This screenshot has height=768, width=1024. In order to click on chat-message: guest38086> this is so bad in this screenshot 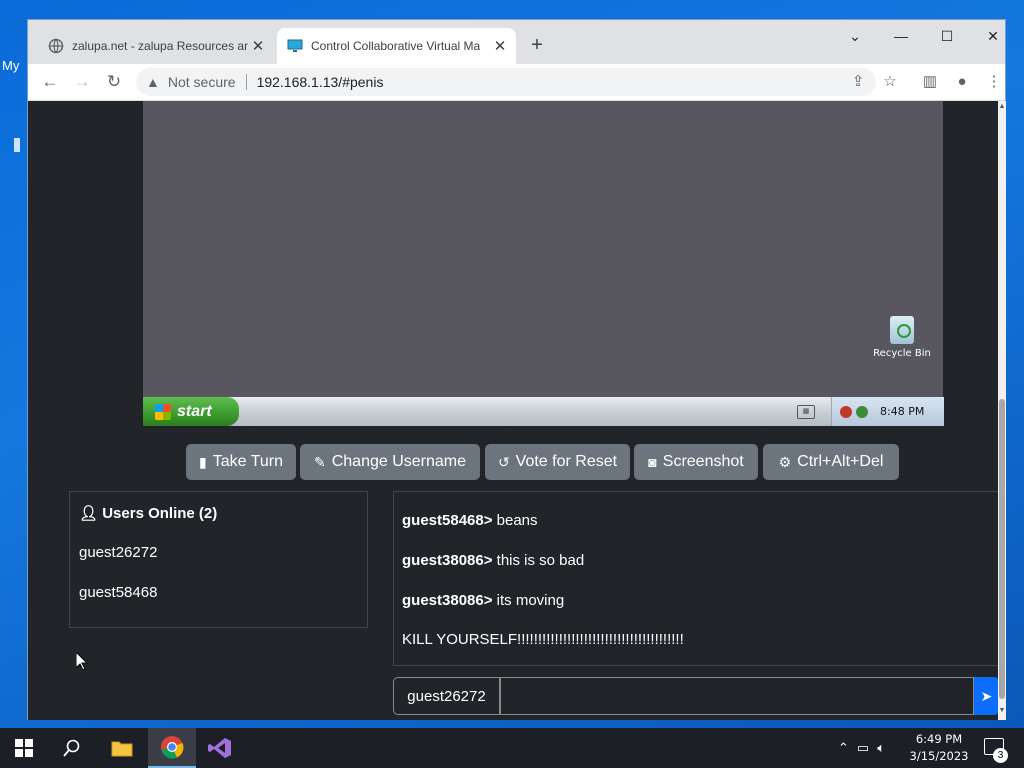, I will do `click(493, 560)`.